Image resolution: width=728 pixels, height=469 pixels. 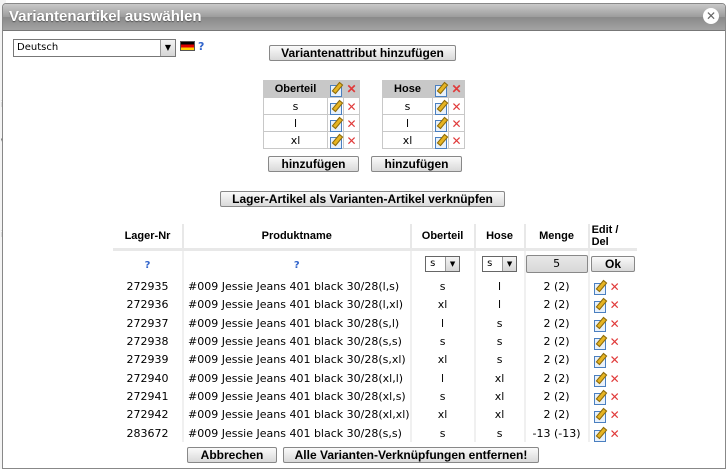 I want to click on oberteil-filter-cell: s ▼, so click(x=443, y=263).